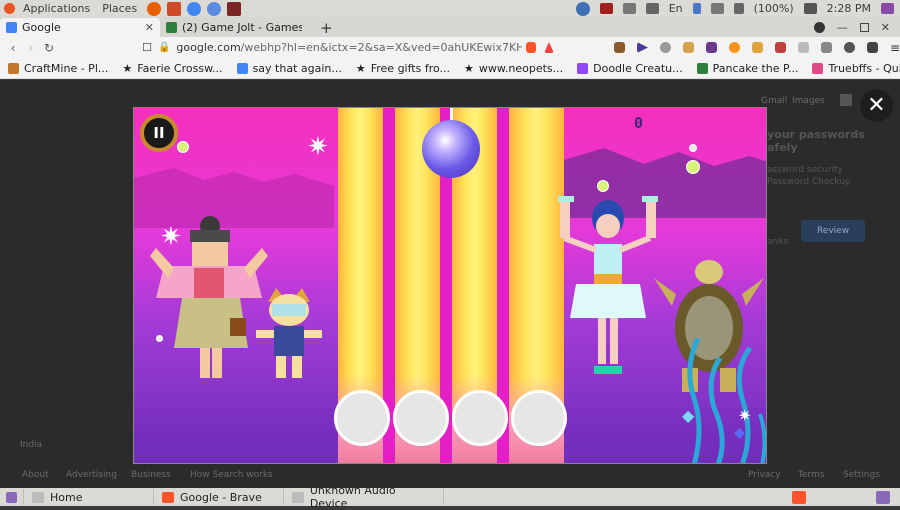  What do you see at coordinates (450, 8) in the screenshot?
I see `os-top-panel: Applications Places En (100%) 2:28 PM` at bounding box center [450, 8].